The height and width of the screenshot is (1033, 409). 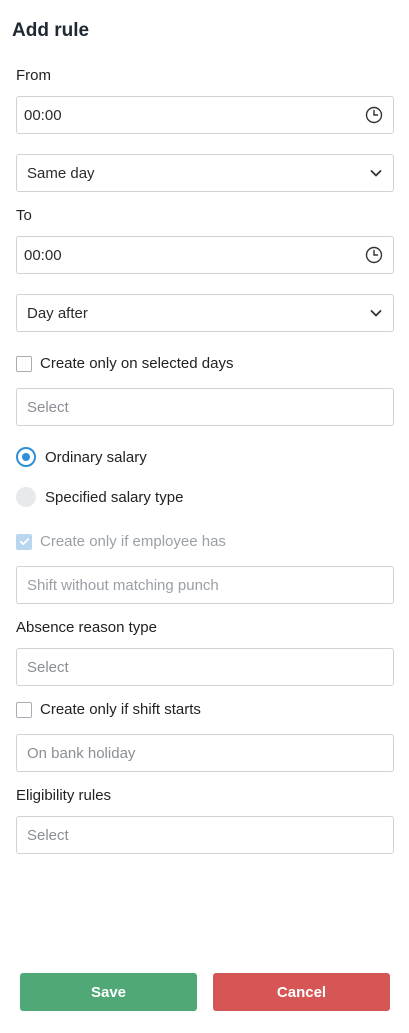 What do you see at coordinates (205, 753) in the screenshot?
I see `shift-starts-select: On bank holiday` at bounding box center [205, 753].